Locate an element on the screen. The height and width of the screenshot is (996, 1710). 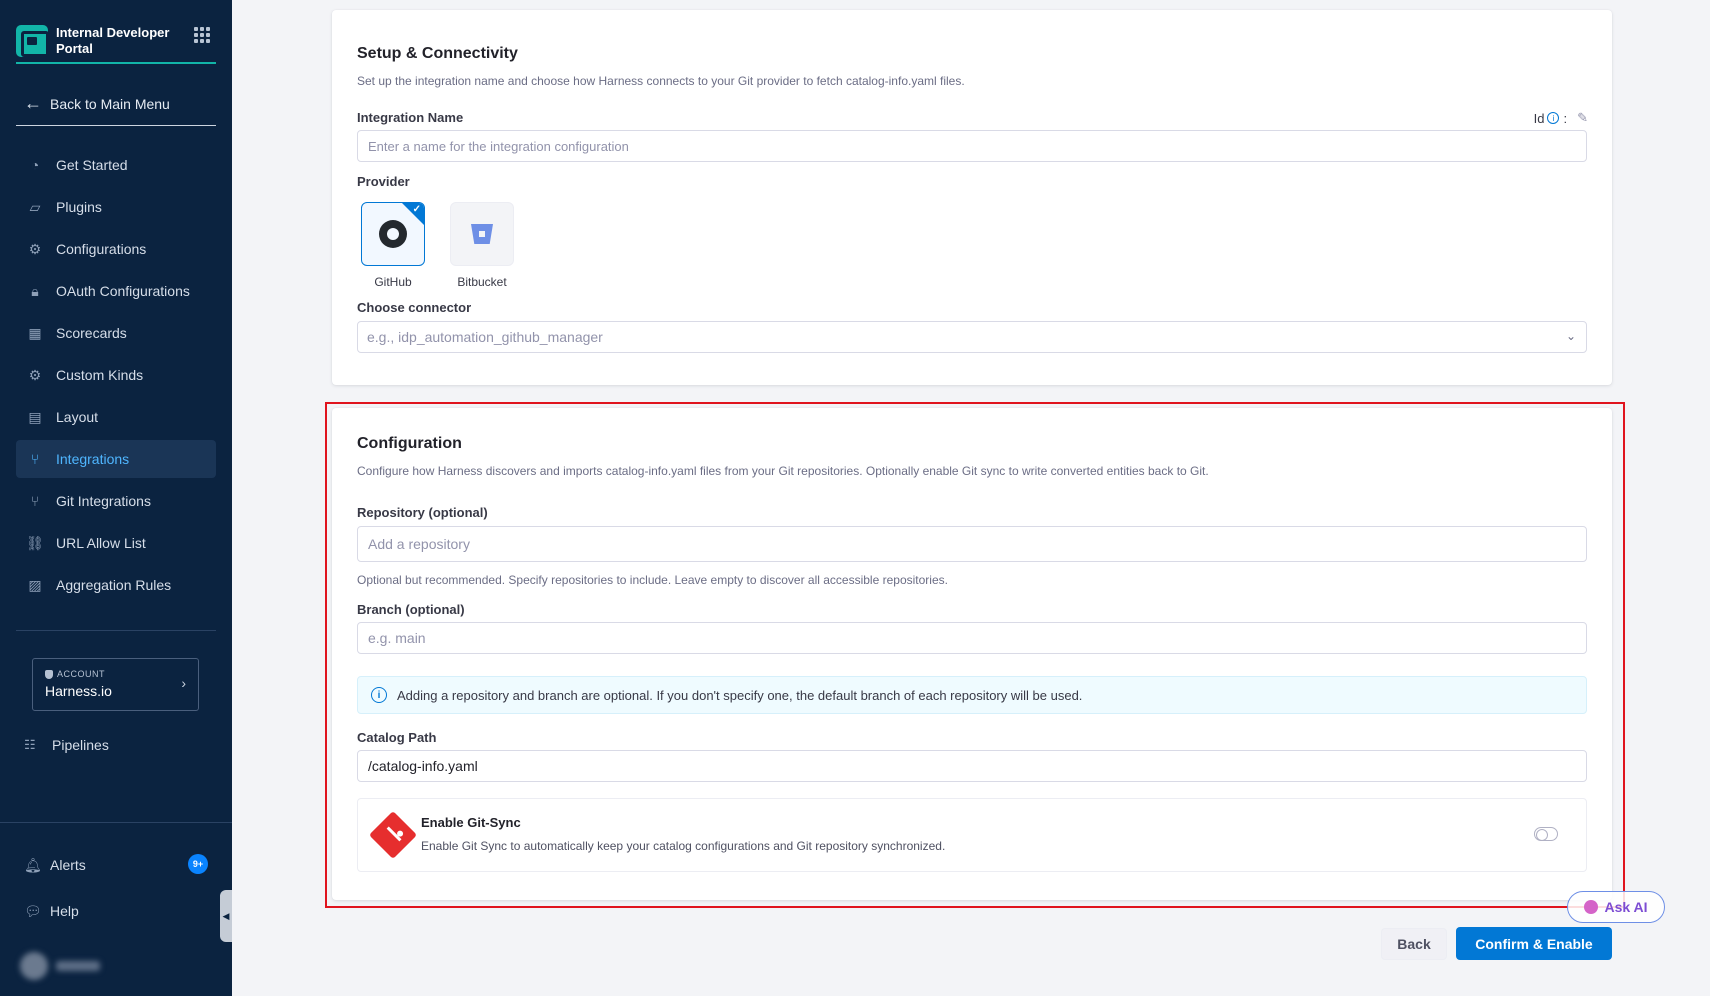
alerts-count-badge: 9+ is located at coordinates (198, 864).